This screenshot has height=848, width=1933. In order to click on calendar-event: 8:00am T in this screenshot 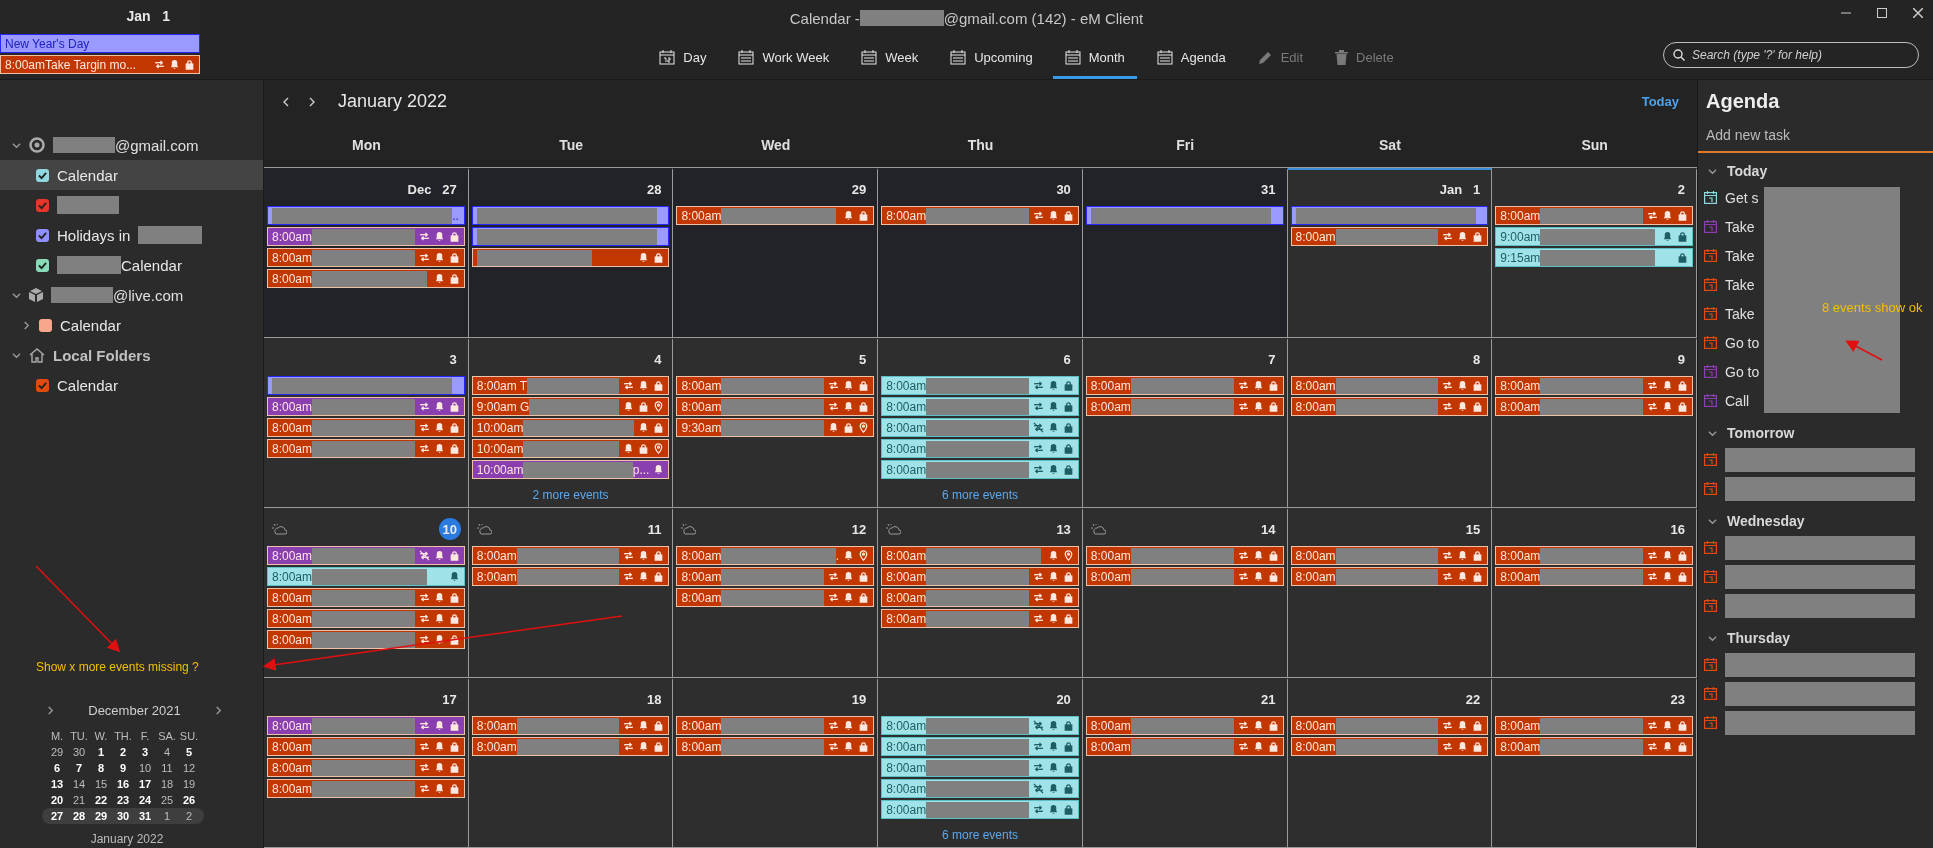, I will do `click(570, 385)`.